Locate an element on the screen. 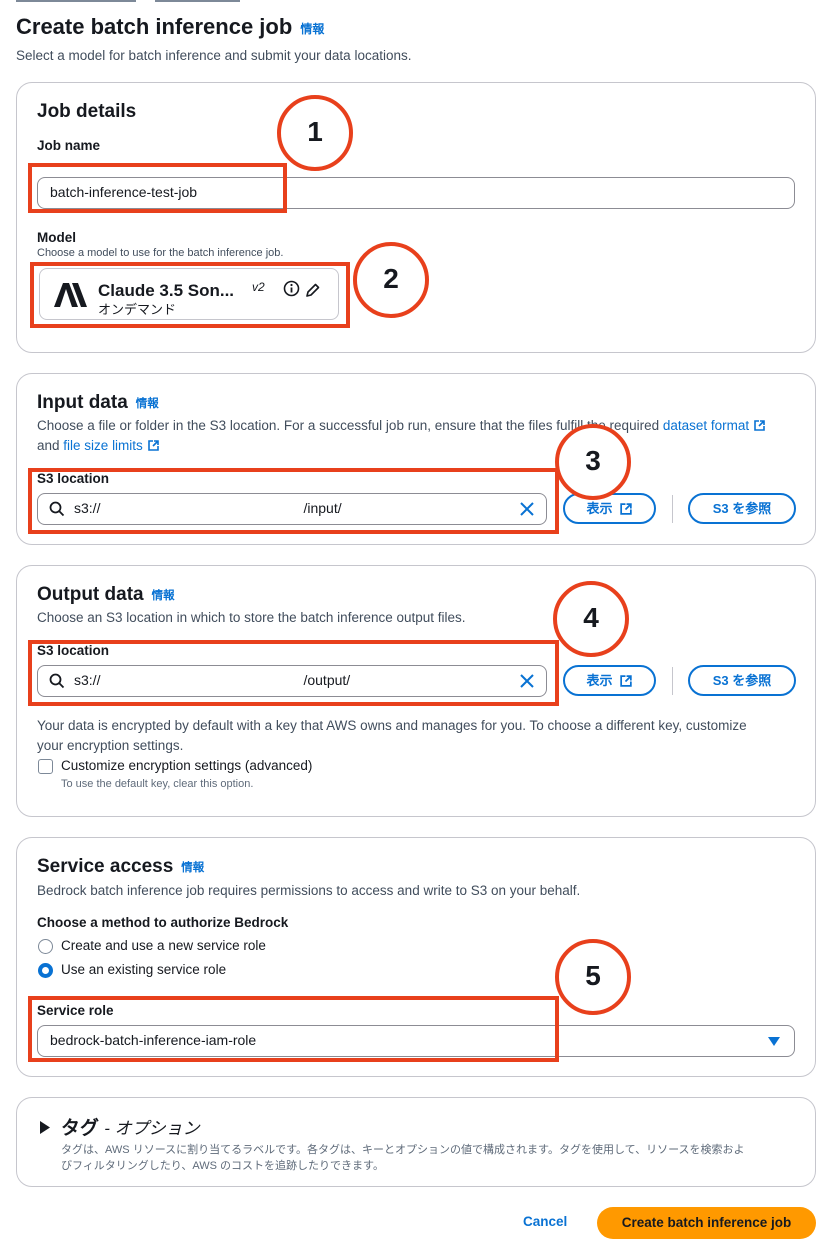 This screenshot has height=1244, width=827. input-s3-suffix: /input/ is located at coordinates (322, 508).